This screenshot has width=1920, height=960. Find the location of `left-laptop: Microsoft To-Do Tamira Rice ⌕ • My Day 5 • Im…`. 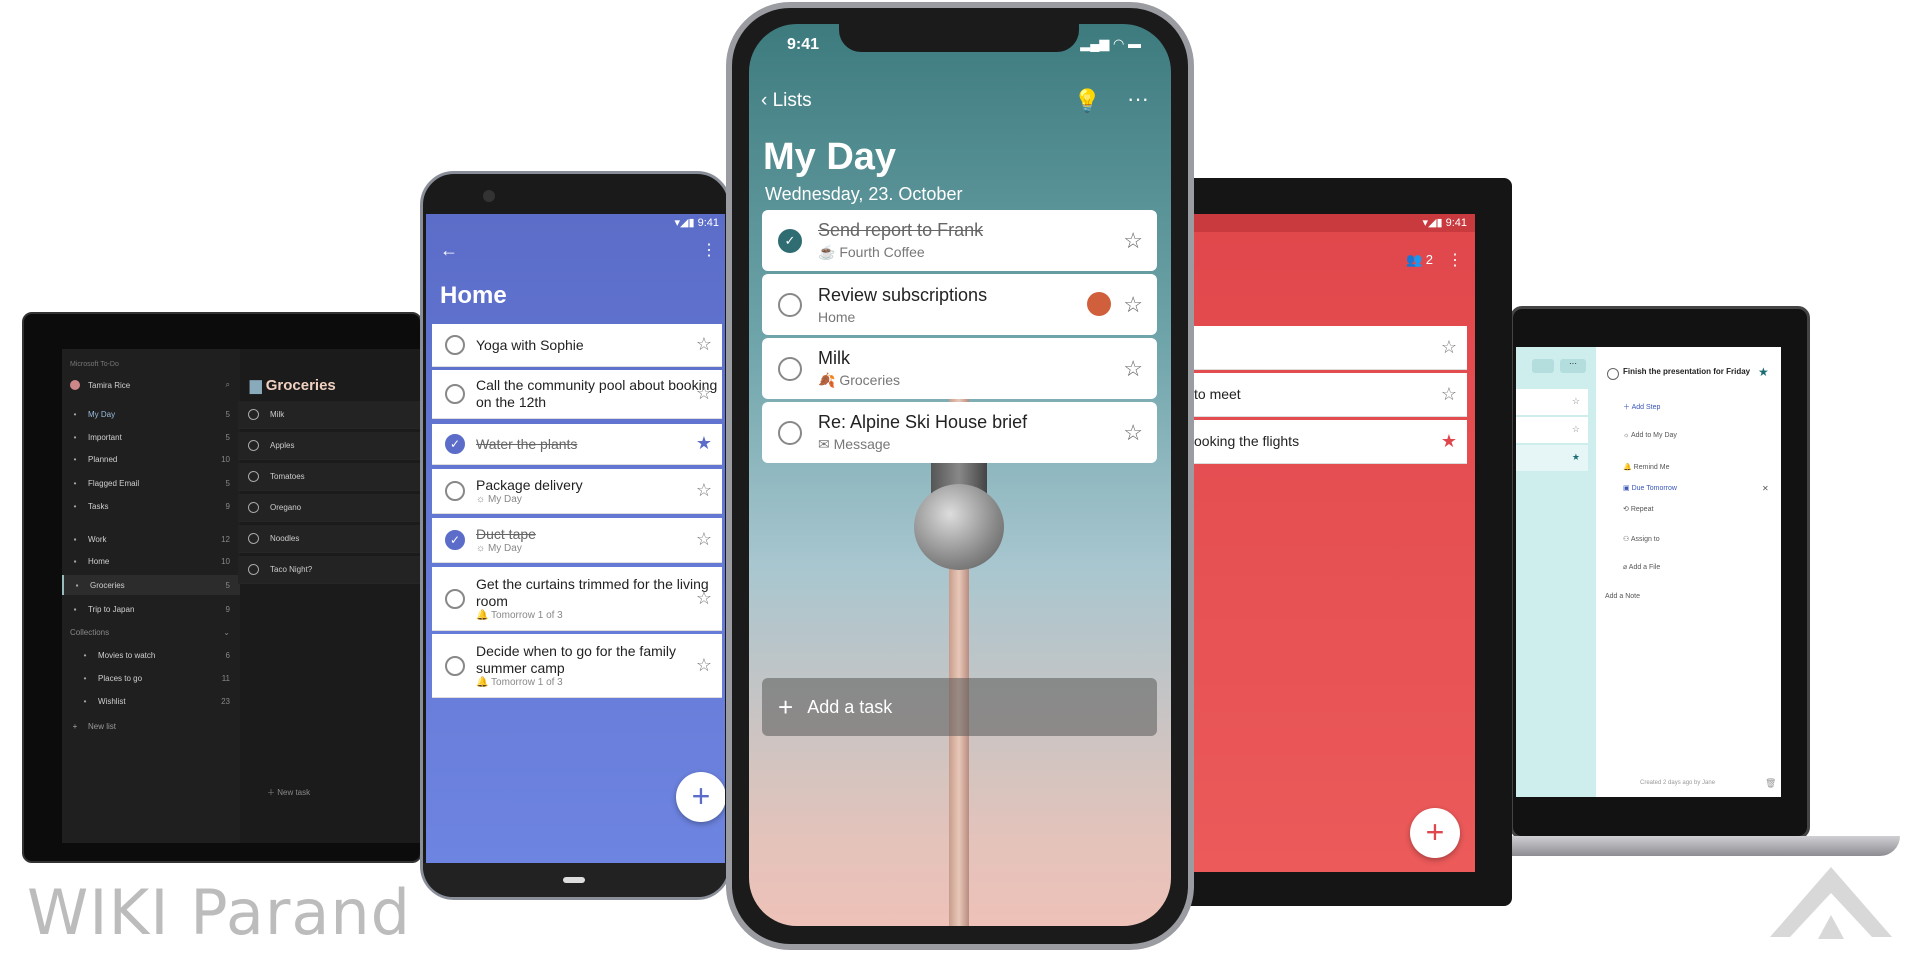

left-laptop: Microsoft To-Do Tamira Rice ⌕ • My Day 5 • Im… is located at coordinates (222, 587).